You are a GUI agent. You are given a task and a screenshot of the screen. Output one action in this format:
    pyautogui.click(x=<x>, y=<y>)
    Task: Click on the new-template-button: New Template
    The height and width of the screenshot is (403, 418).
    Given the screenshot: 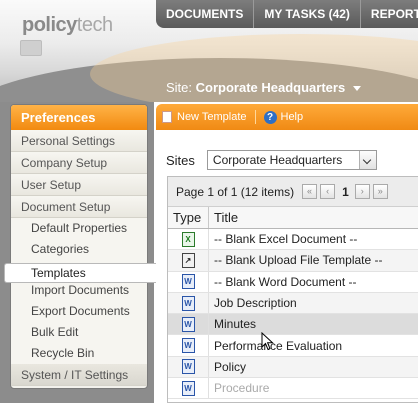 What is the action you would take?
    pyautogui.click(x=204, y=117)
    